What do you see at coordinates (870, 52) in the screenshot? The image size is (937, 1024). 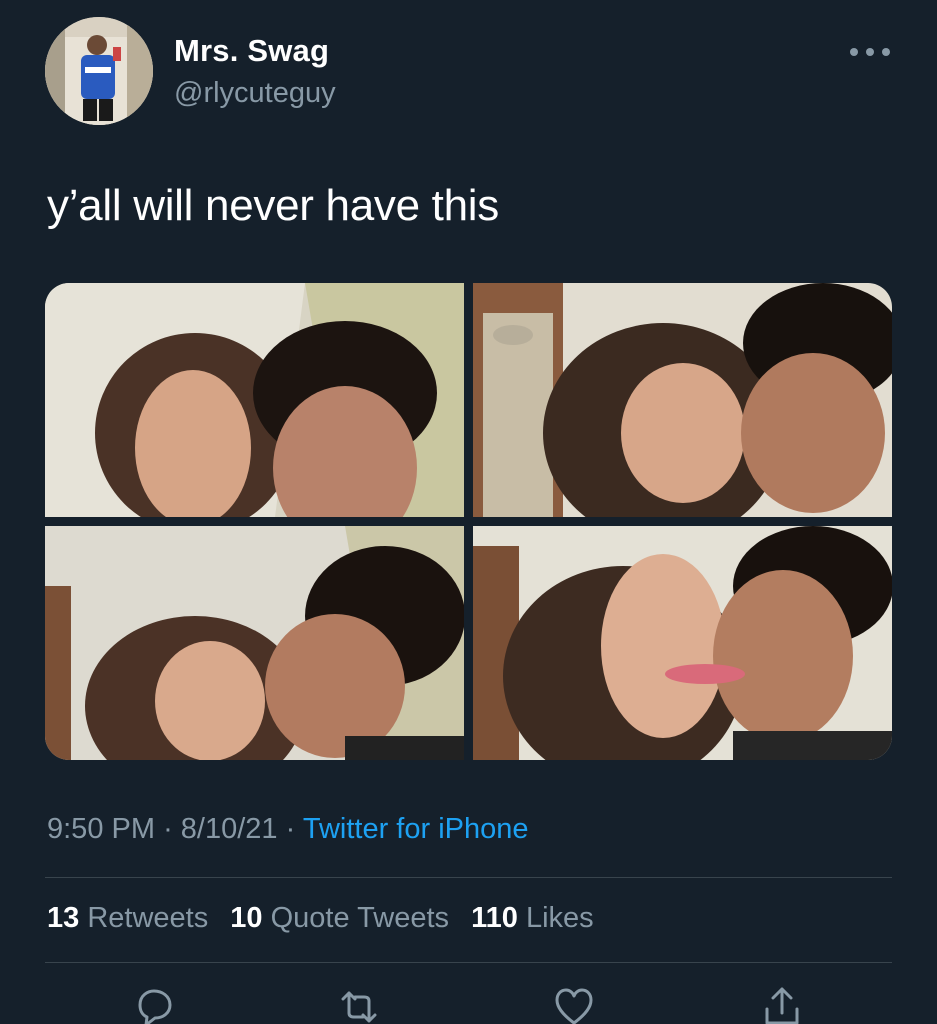 I see `more-icon` at bounding box center [870, 52].